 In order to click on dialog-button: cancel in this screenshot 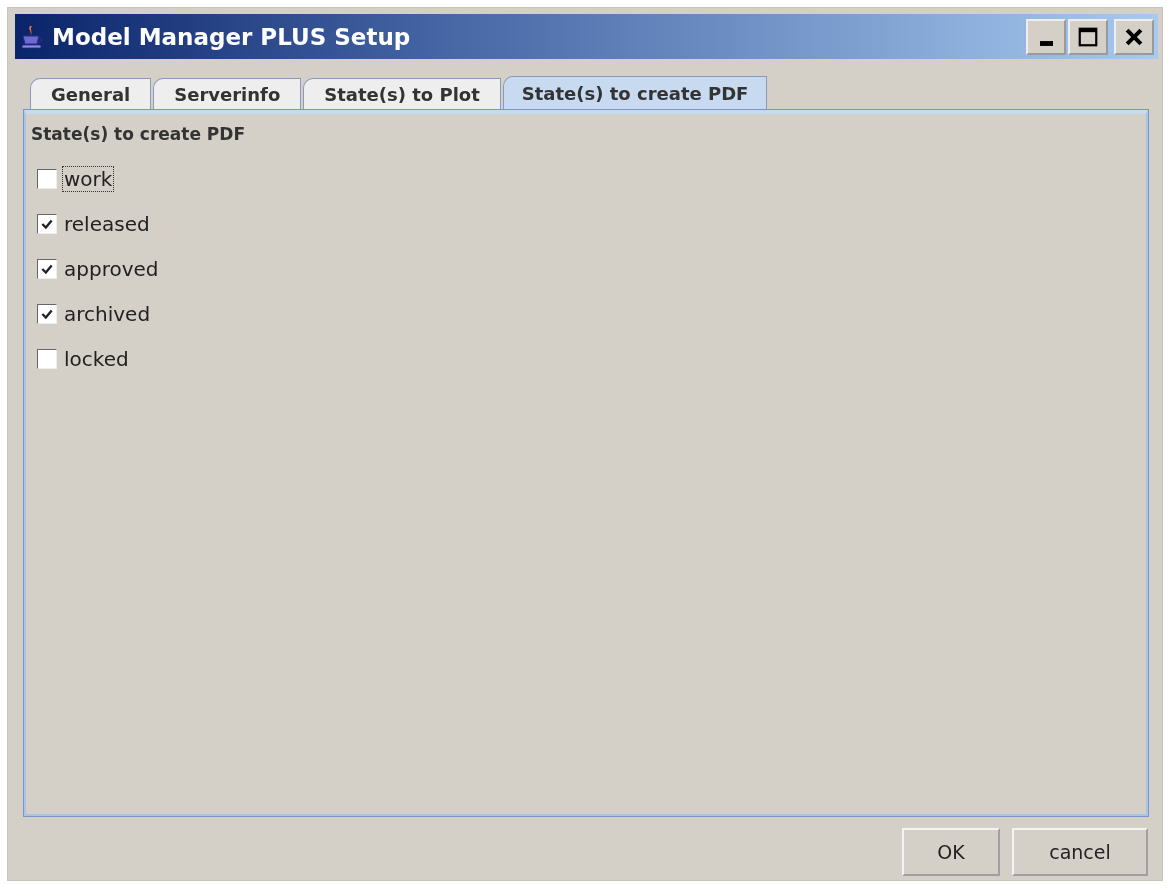, I will do `click(1080, 852)`.